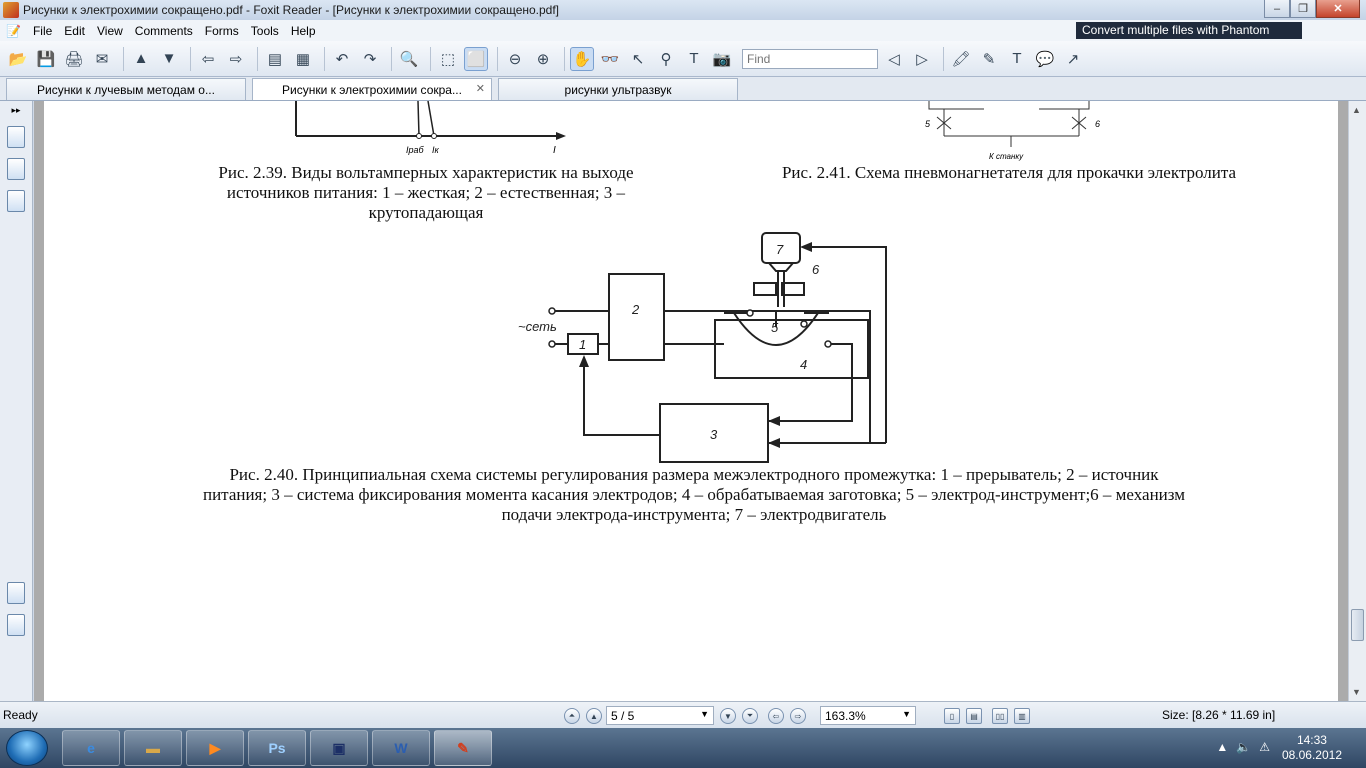  Describe the element at coordinates (582, 58) in the screenshot. I see `hand-tool-icon: ✋` at that location.